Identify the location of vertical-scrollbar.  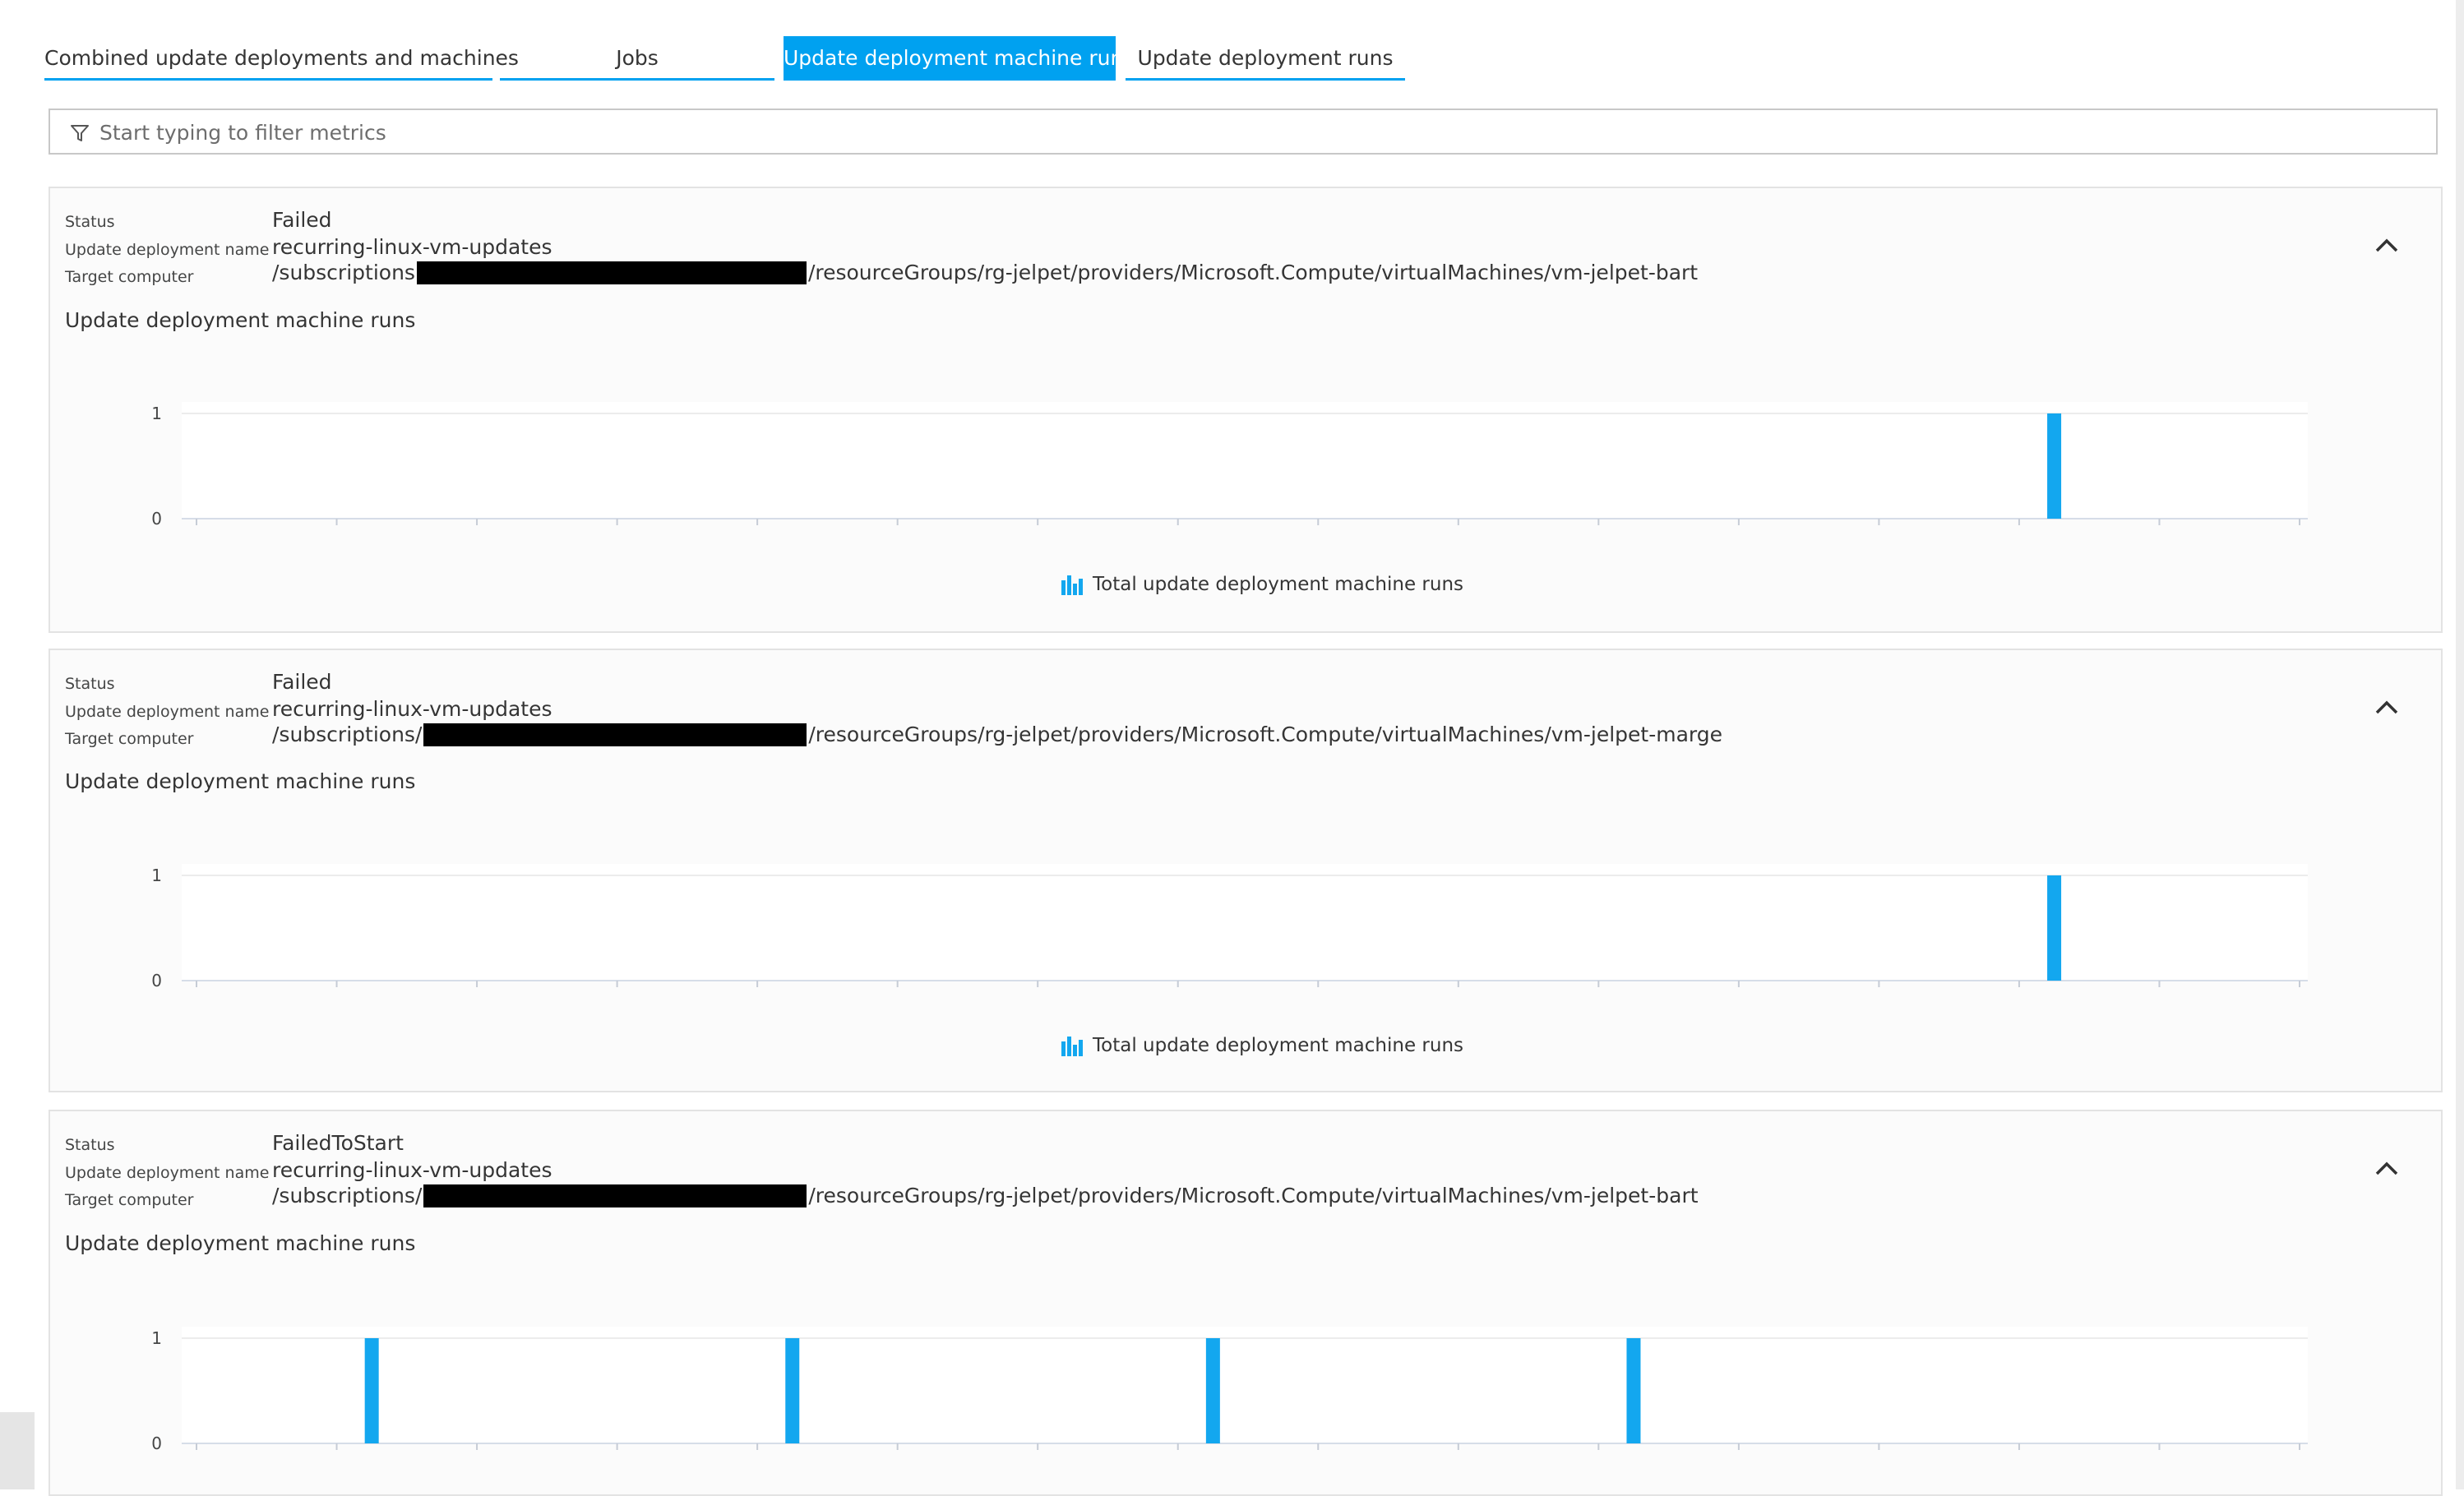
(2460, 744).